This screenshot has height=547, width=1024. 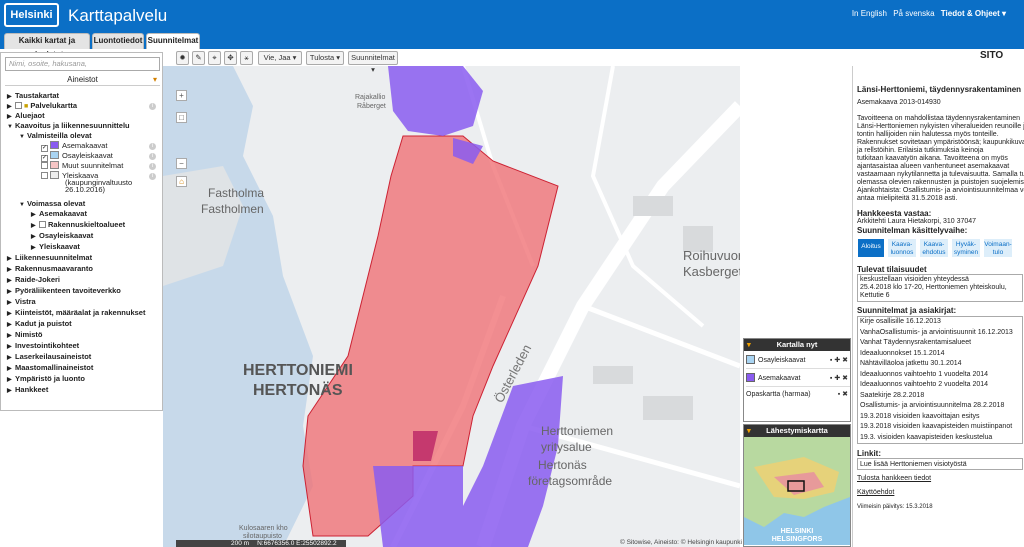 I want to click on doc-link: Vanhat Täydennysrakentamisalueet, so click(x=915, y=343).